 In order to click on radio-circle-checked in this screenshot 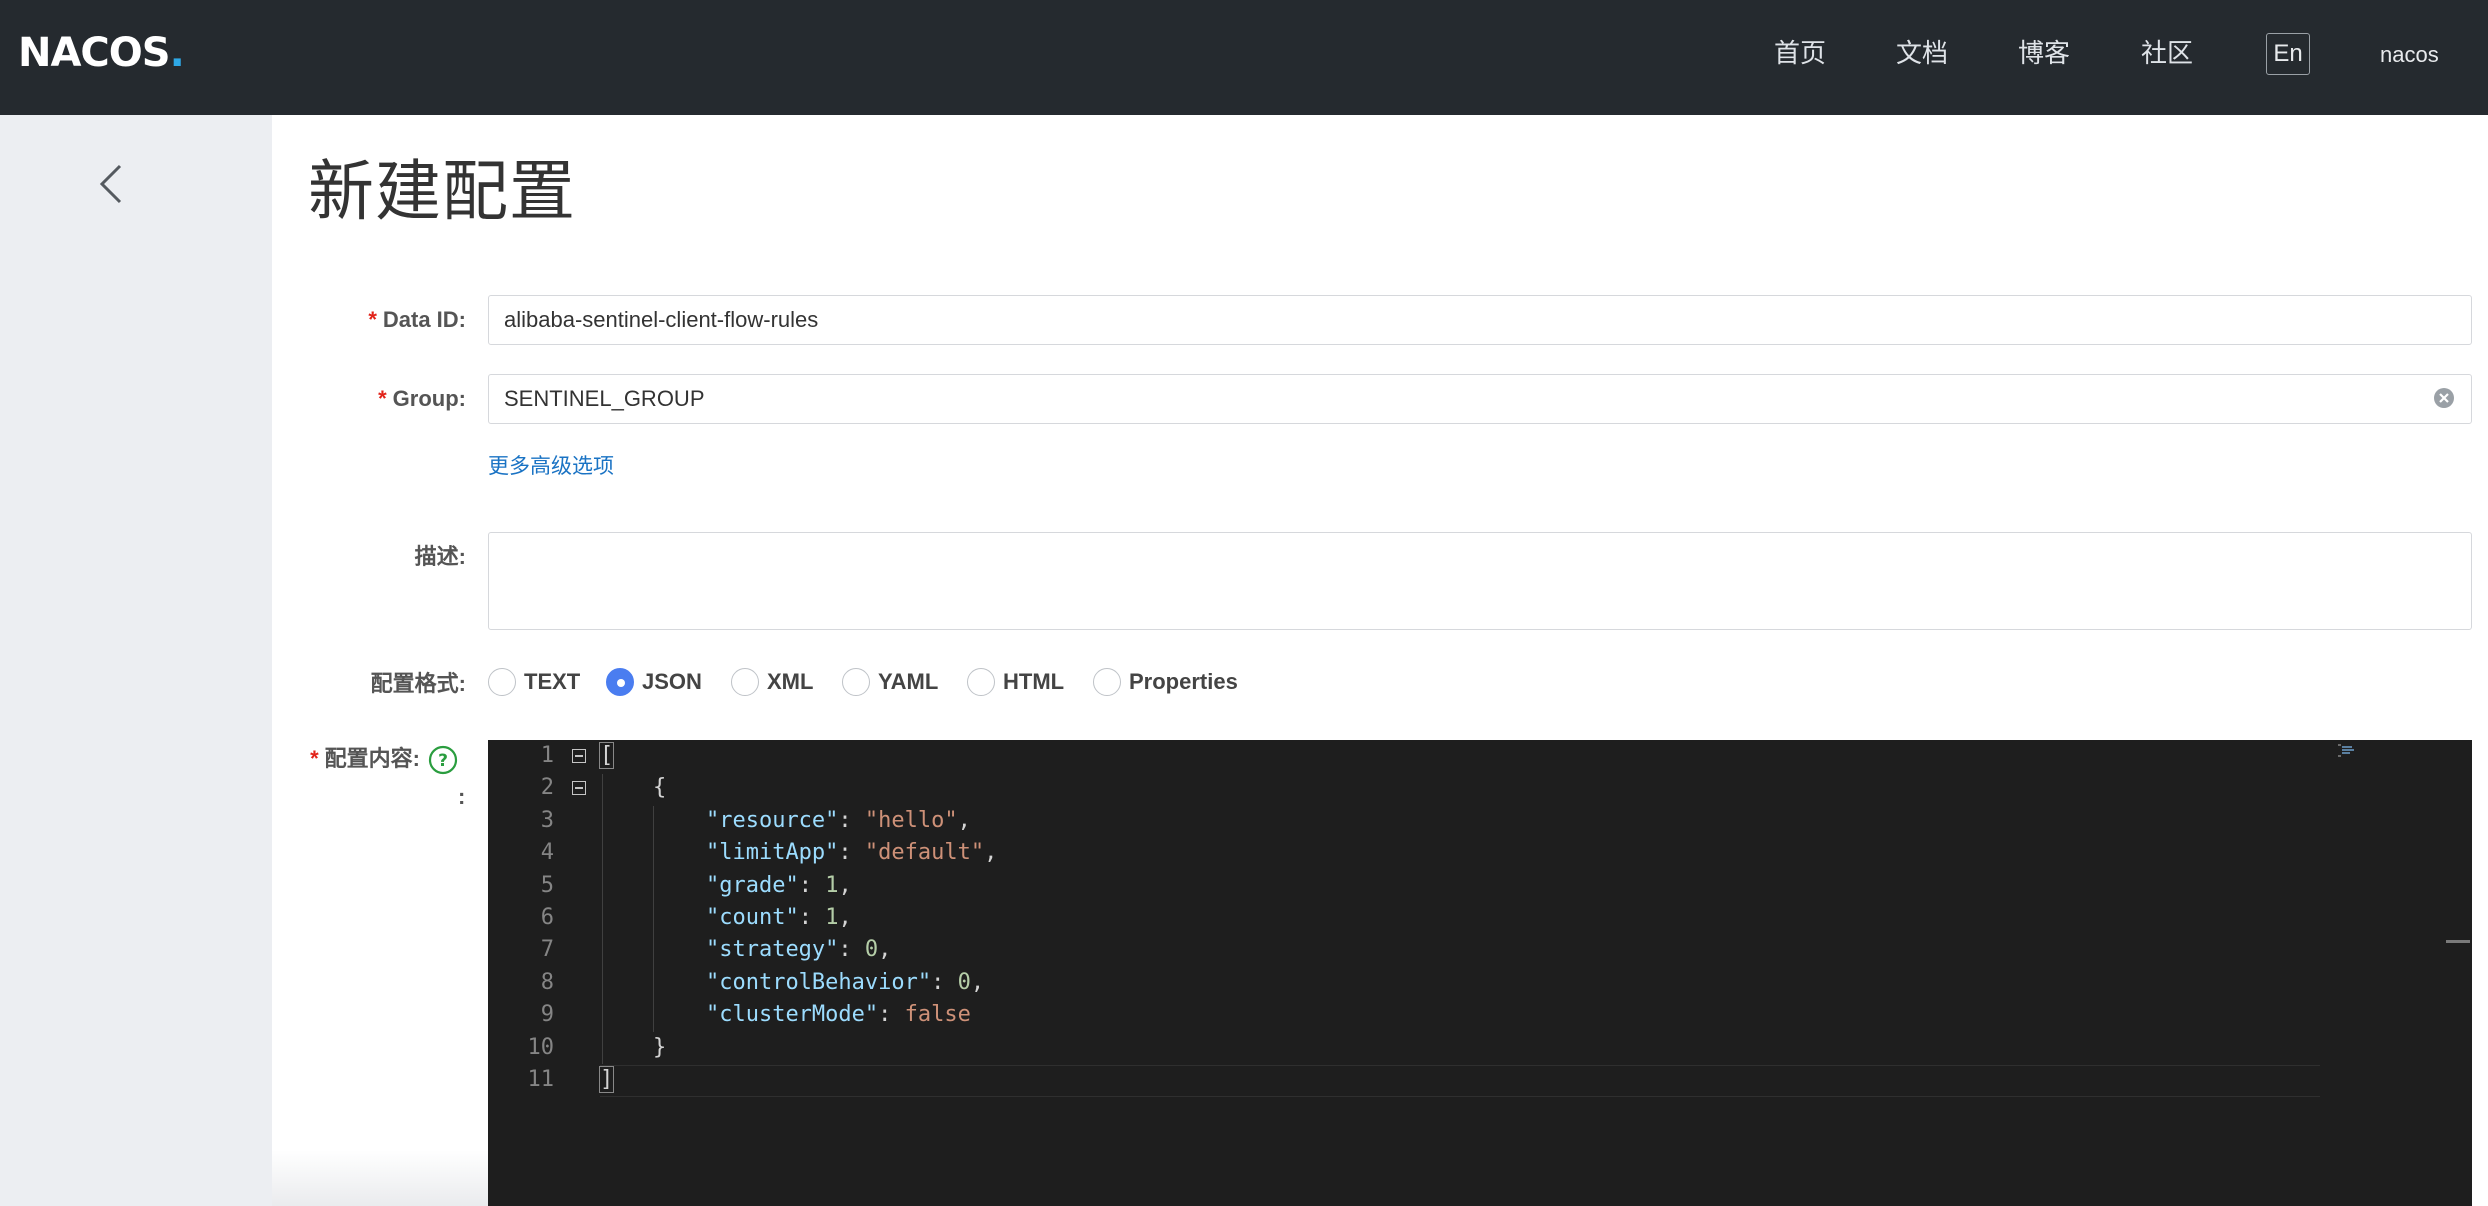, I will do `click(620, 682)`.